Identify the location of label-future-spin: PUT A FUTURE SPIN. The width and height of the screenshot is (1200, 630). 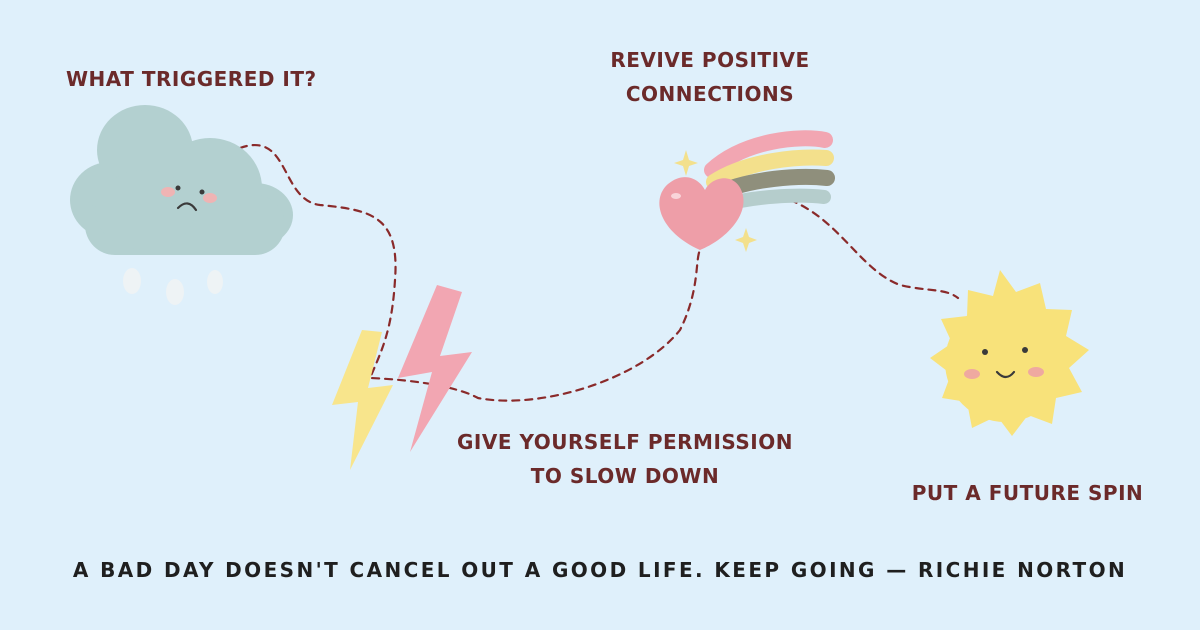
(1027, 493).